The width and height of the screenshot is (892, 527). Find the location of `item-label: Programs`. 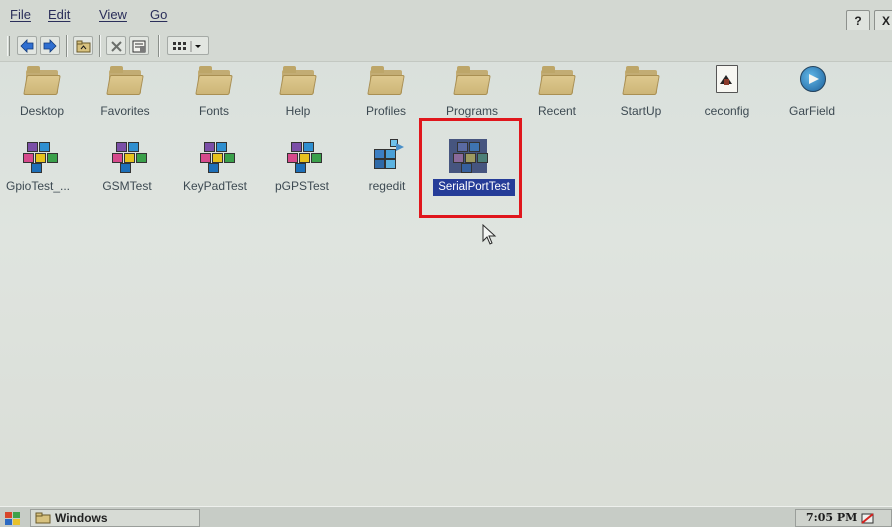

item-label: Programs is located at coordinates (471, 111).